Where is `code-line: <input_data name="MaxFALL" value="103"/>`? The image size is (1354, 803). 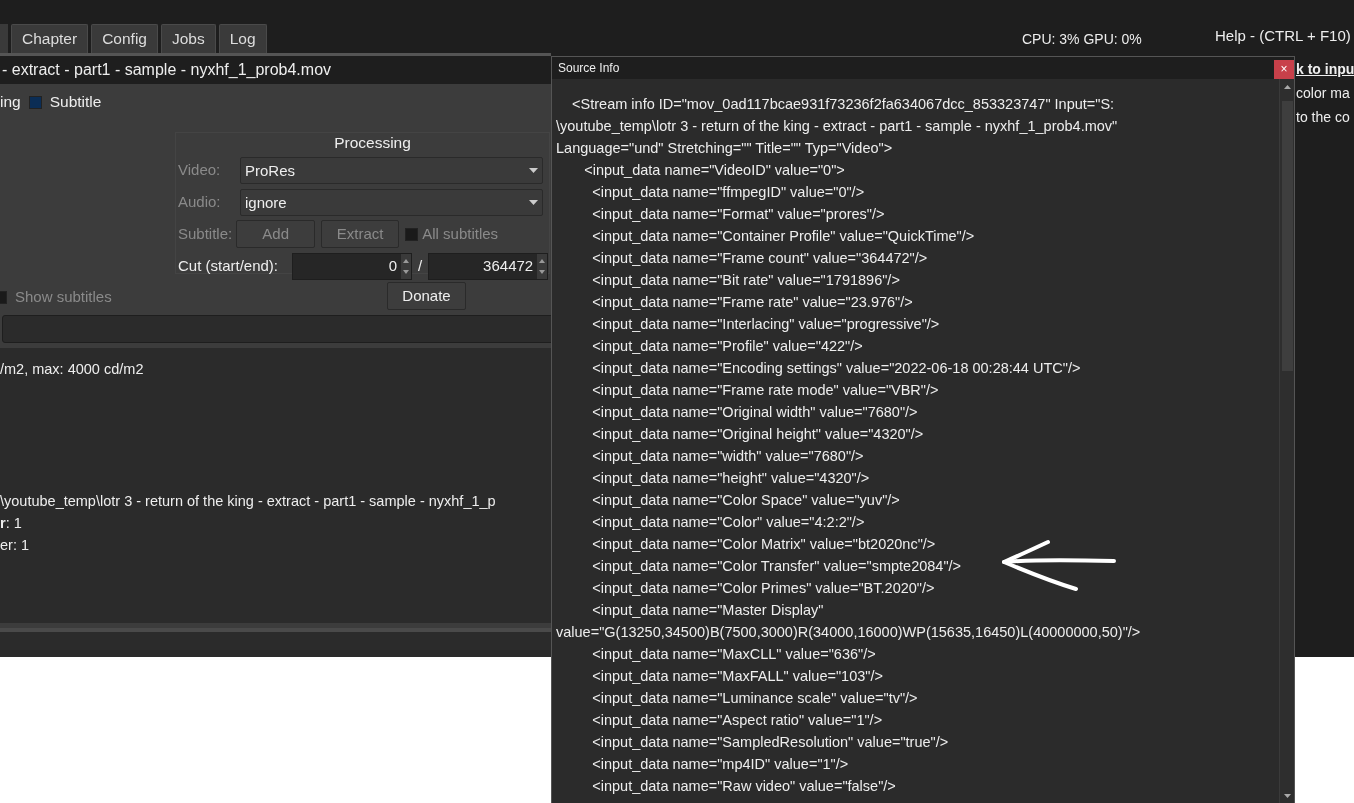 code-line: <input_data name="MaxFALL" value="103"/> is located at coordinates (737, 676).